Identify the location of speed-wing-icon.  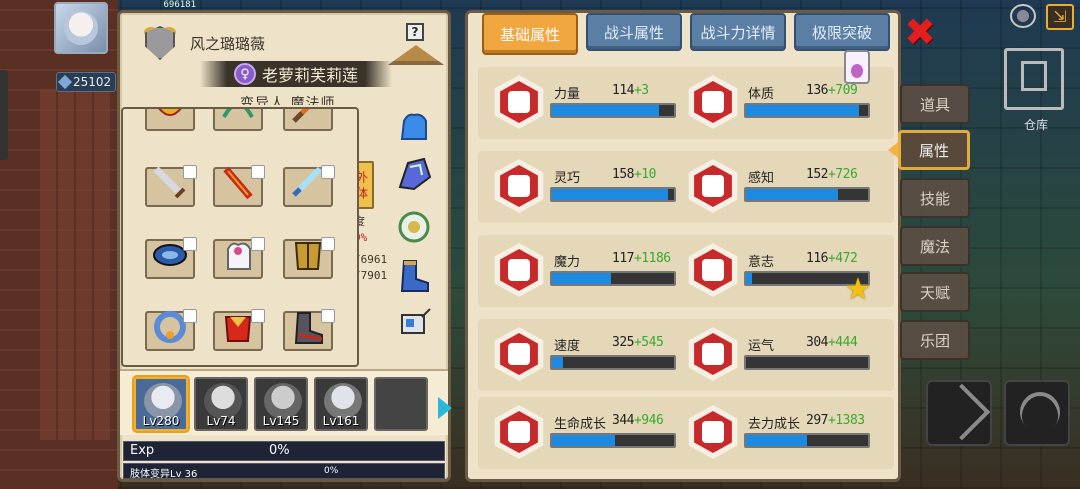
(519, 354).